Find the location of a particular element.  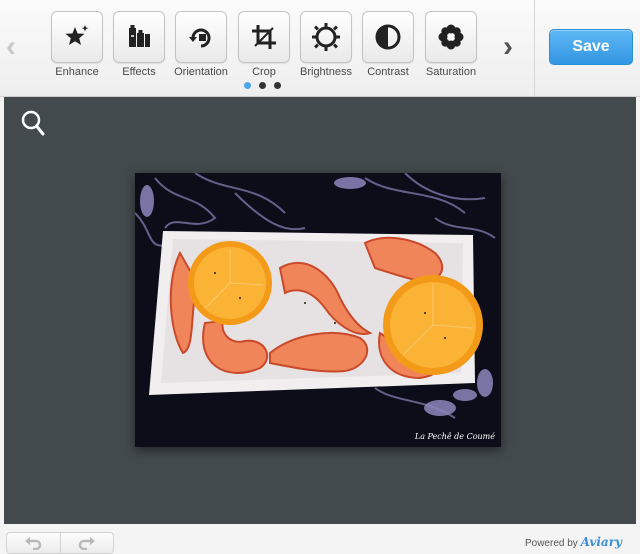

magnifier-icon is located at coordinates (33, 124).